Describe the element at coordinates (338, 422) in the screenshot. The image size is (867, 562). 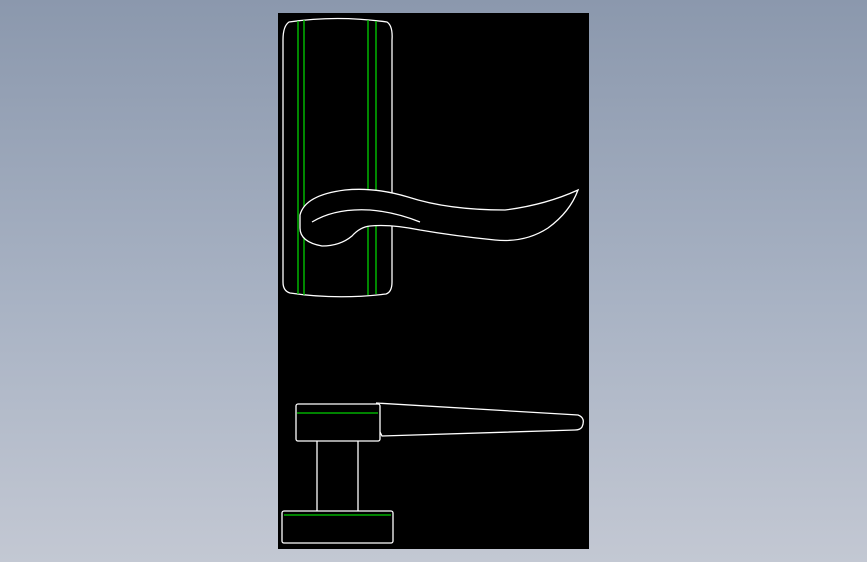
I see `rose-top` at that location.